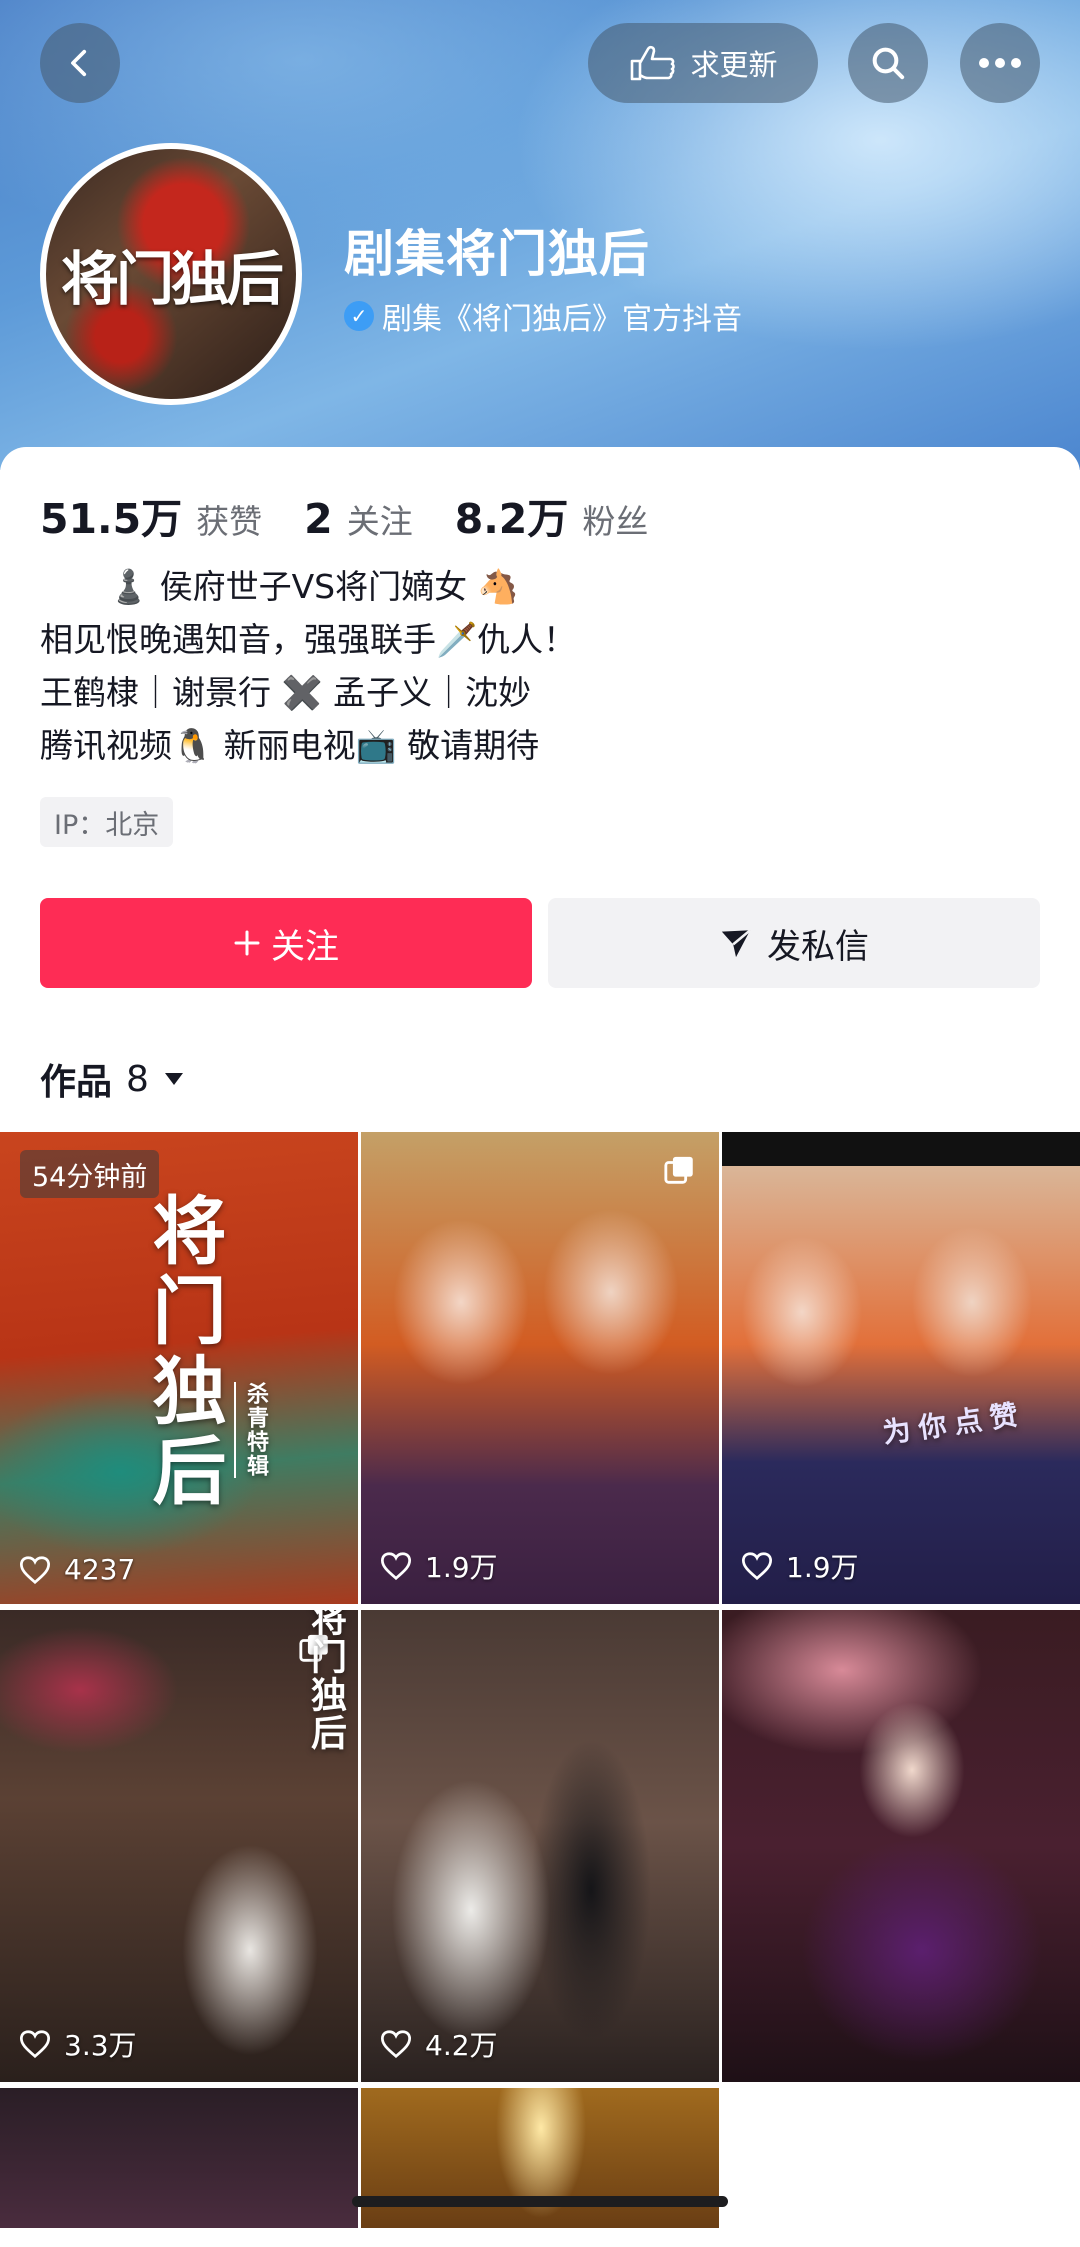 The image size is (1080, 2247). I want to click on like-count-row: 3.3万, so click(77, 2044).